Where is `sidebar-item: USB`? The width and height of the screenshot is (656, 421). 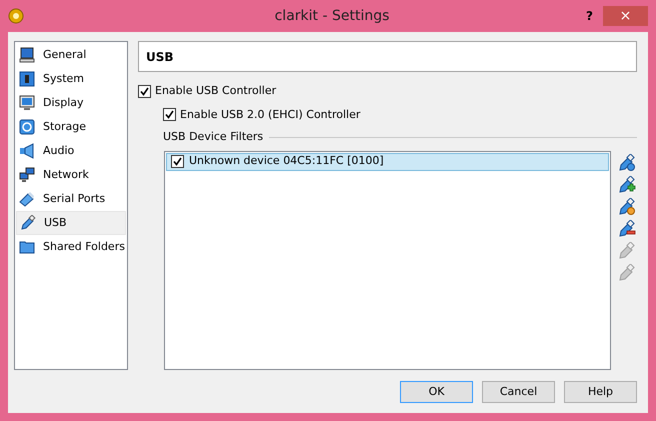
sidebar-item: USB is located at coordinates (71, 223).